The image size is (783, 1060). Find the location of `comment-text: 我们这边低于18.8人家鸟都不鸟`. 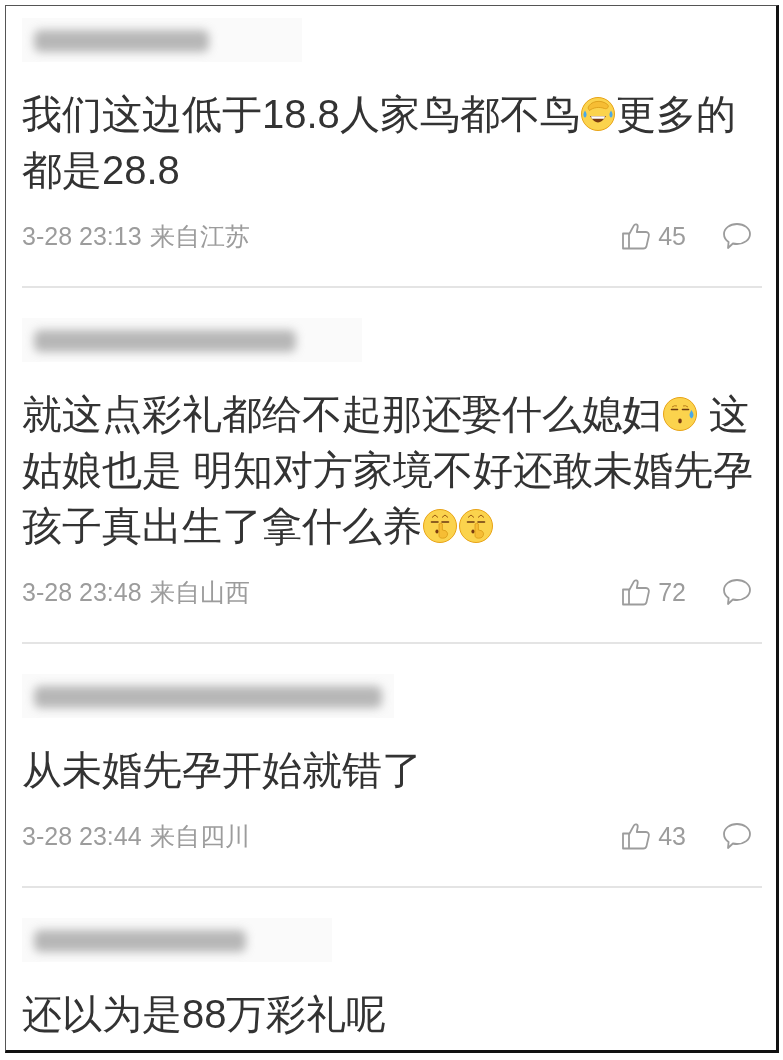

comment-text: 我们这边低于18.8人家鸟都不鸟 is located at coordinates (301, 114).